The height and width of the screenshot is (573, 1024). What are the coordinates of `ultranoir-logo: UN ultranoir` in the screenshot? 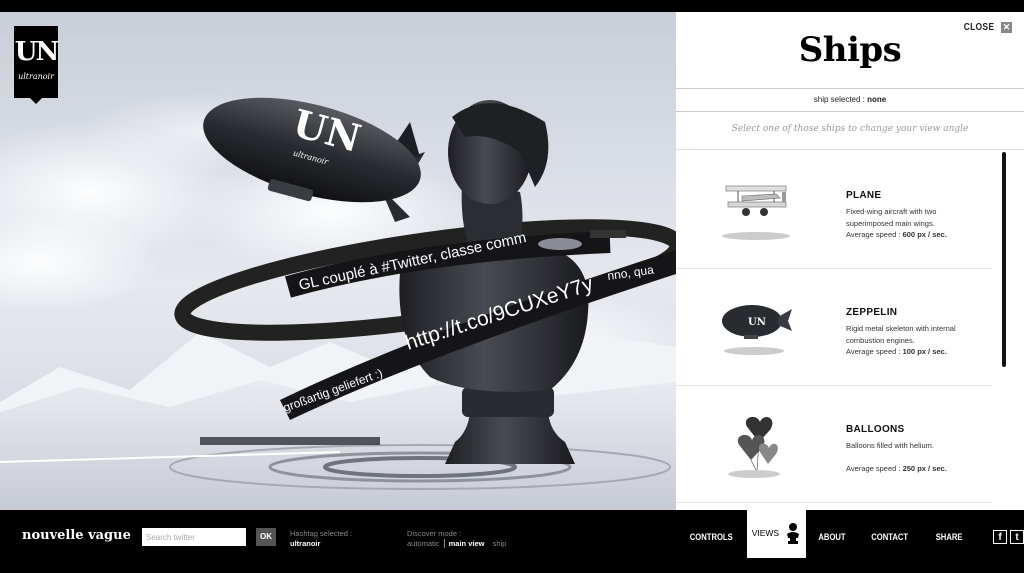 It's located at (36, 65).